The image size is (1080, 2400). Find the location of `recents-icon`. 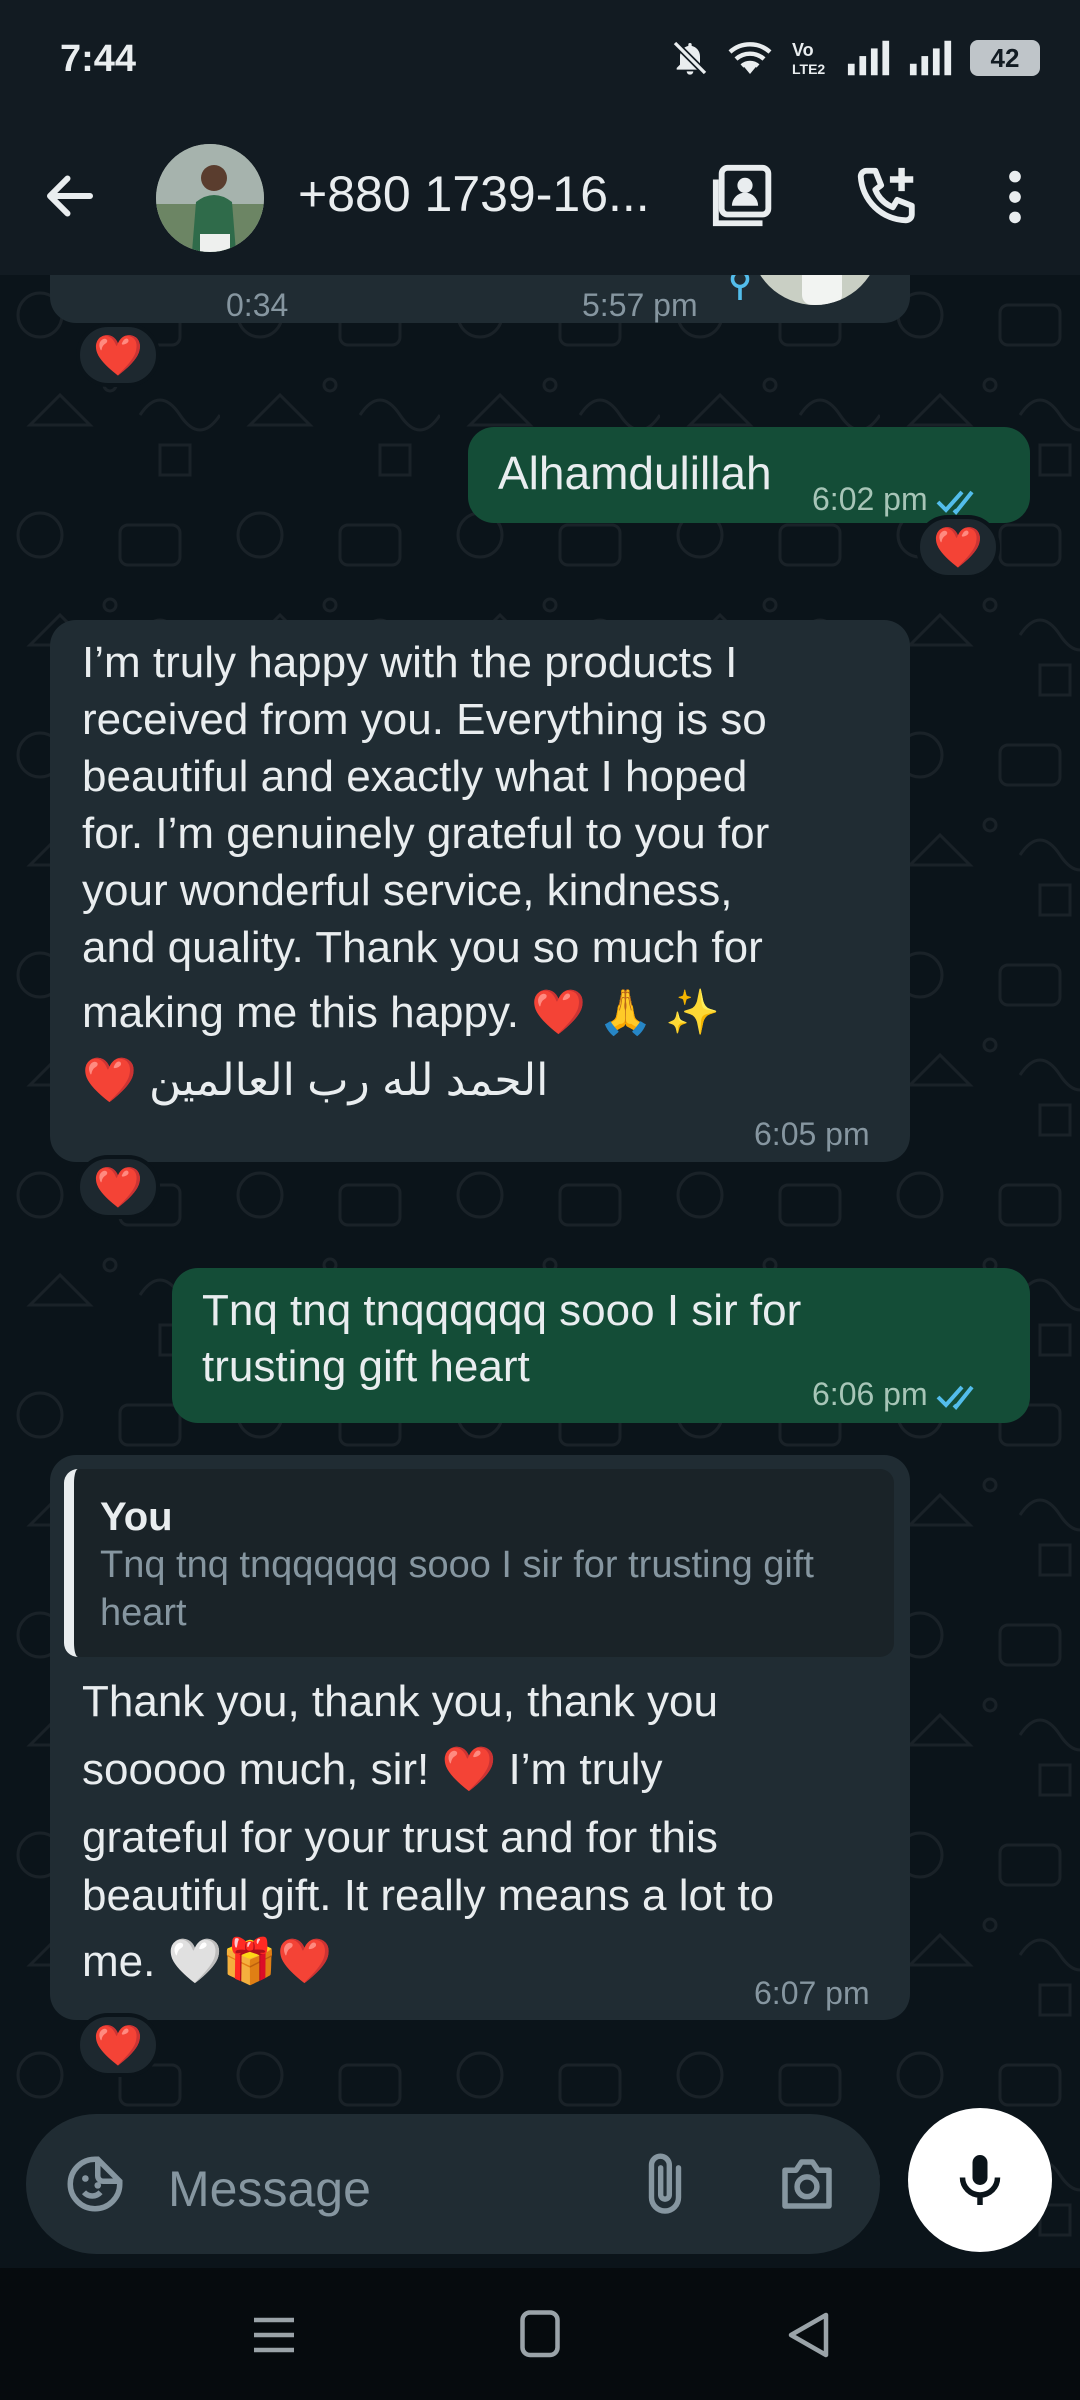

recents-icon is located at coordinates (274, 2335).